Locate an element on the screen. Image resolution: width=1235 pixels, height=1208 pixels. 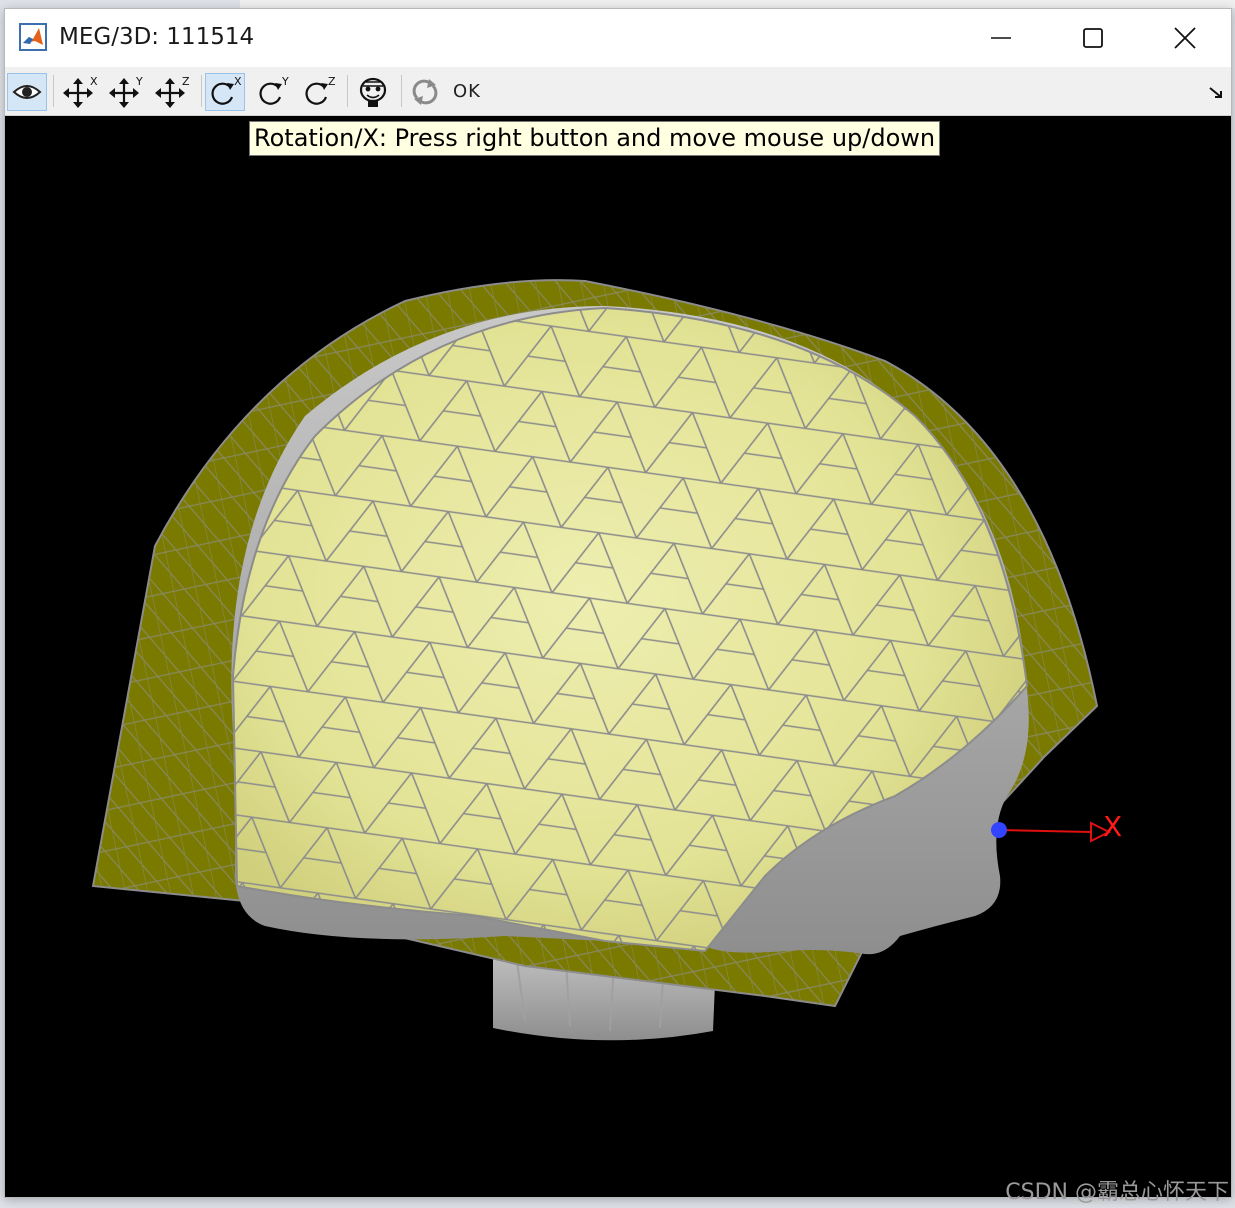
title-bar: MEG/3D: 111514 is located at coordinates (618, 38).